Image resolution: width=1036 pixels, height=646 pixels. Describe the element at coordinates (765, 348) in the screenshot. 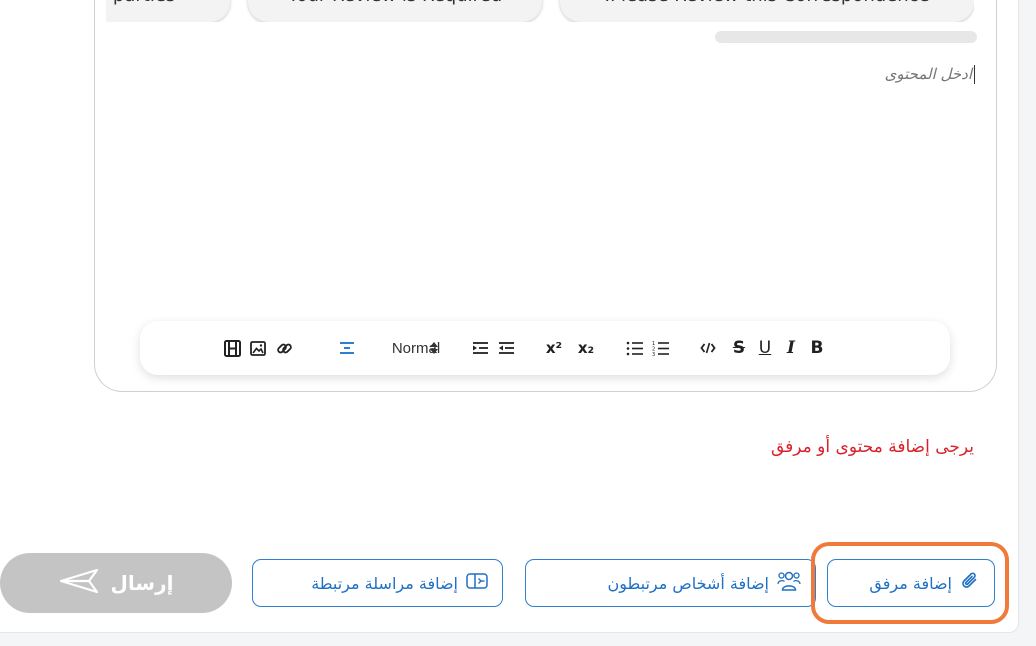

I see `underline-icon: U` at that location.